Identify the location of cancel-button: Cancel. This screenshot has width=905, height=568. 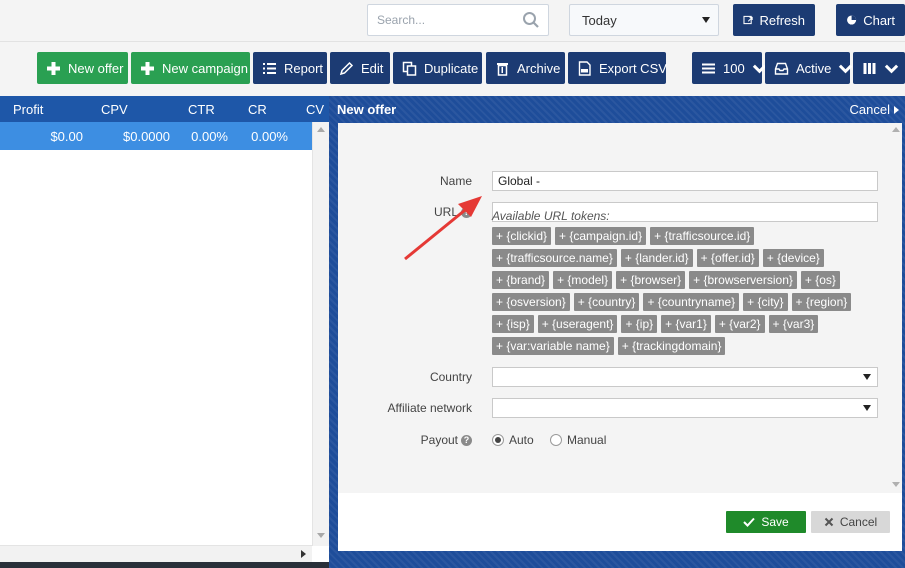
(850, 522).